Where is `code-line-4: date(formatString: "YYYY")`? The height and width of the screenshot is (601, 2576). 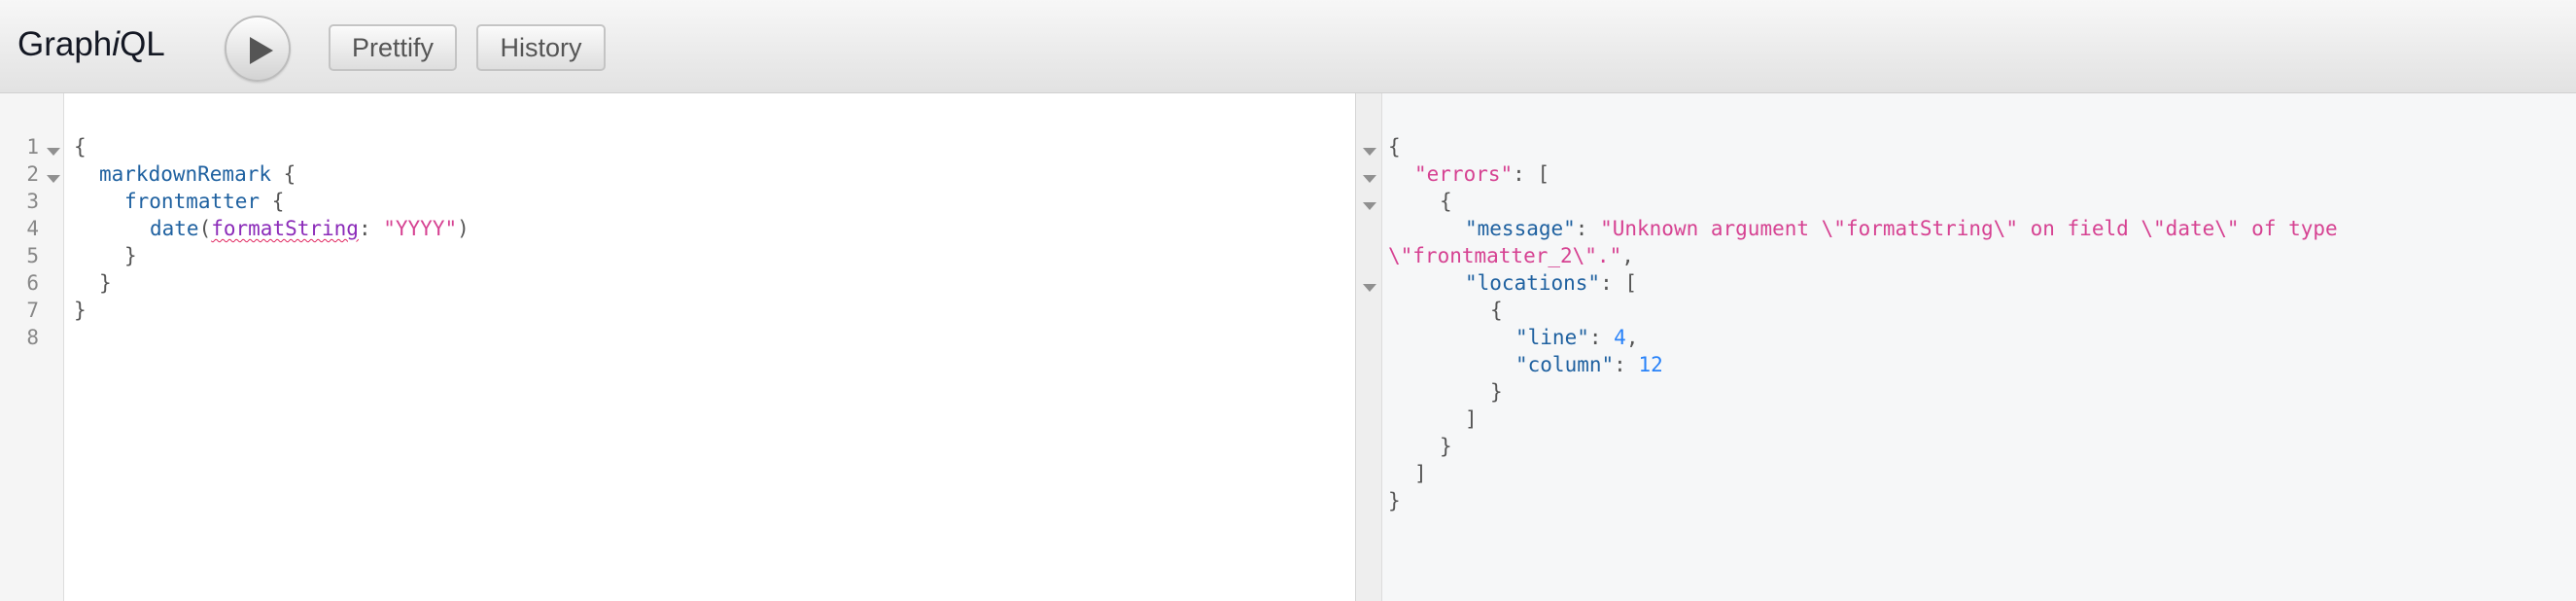
code-line-4: date(formatString: "YYYY") is located at coordinates (310, 228).